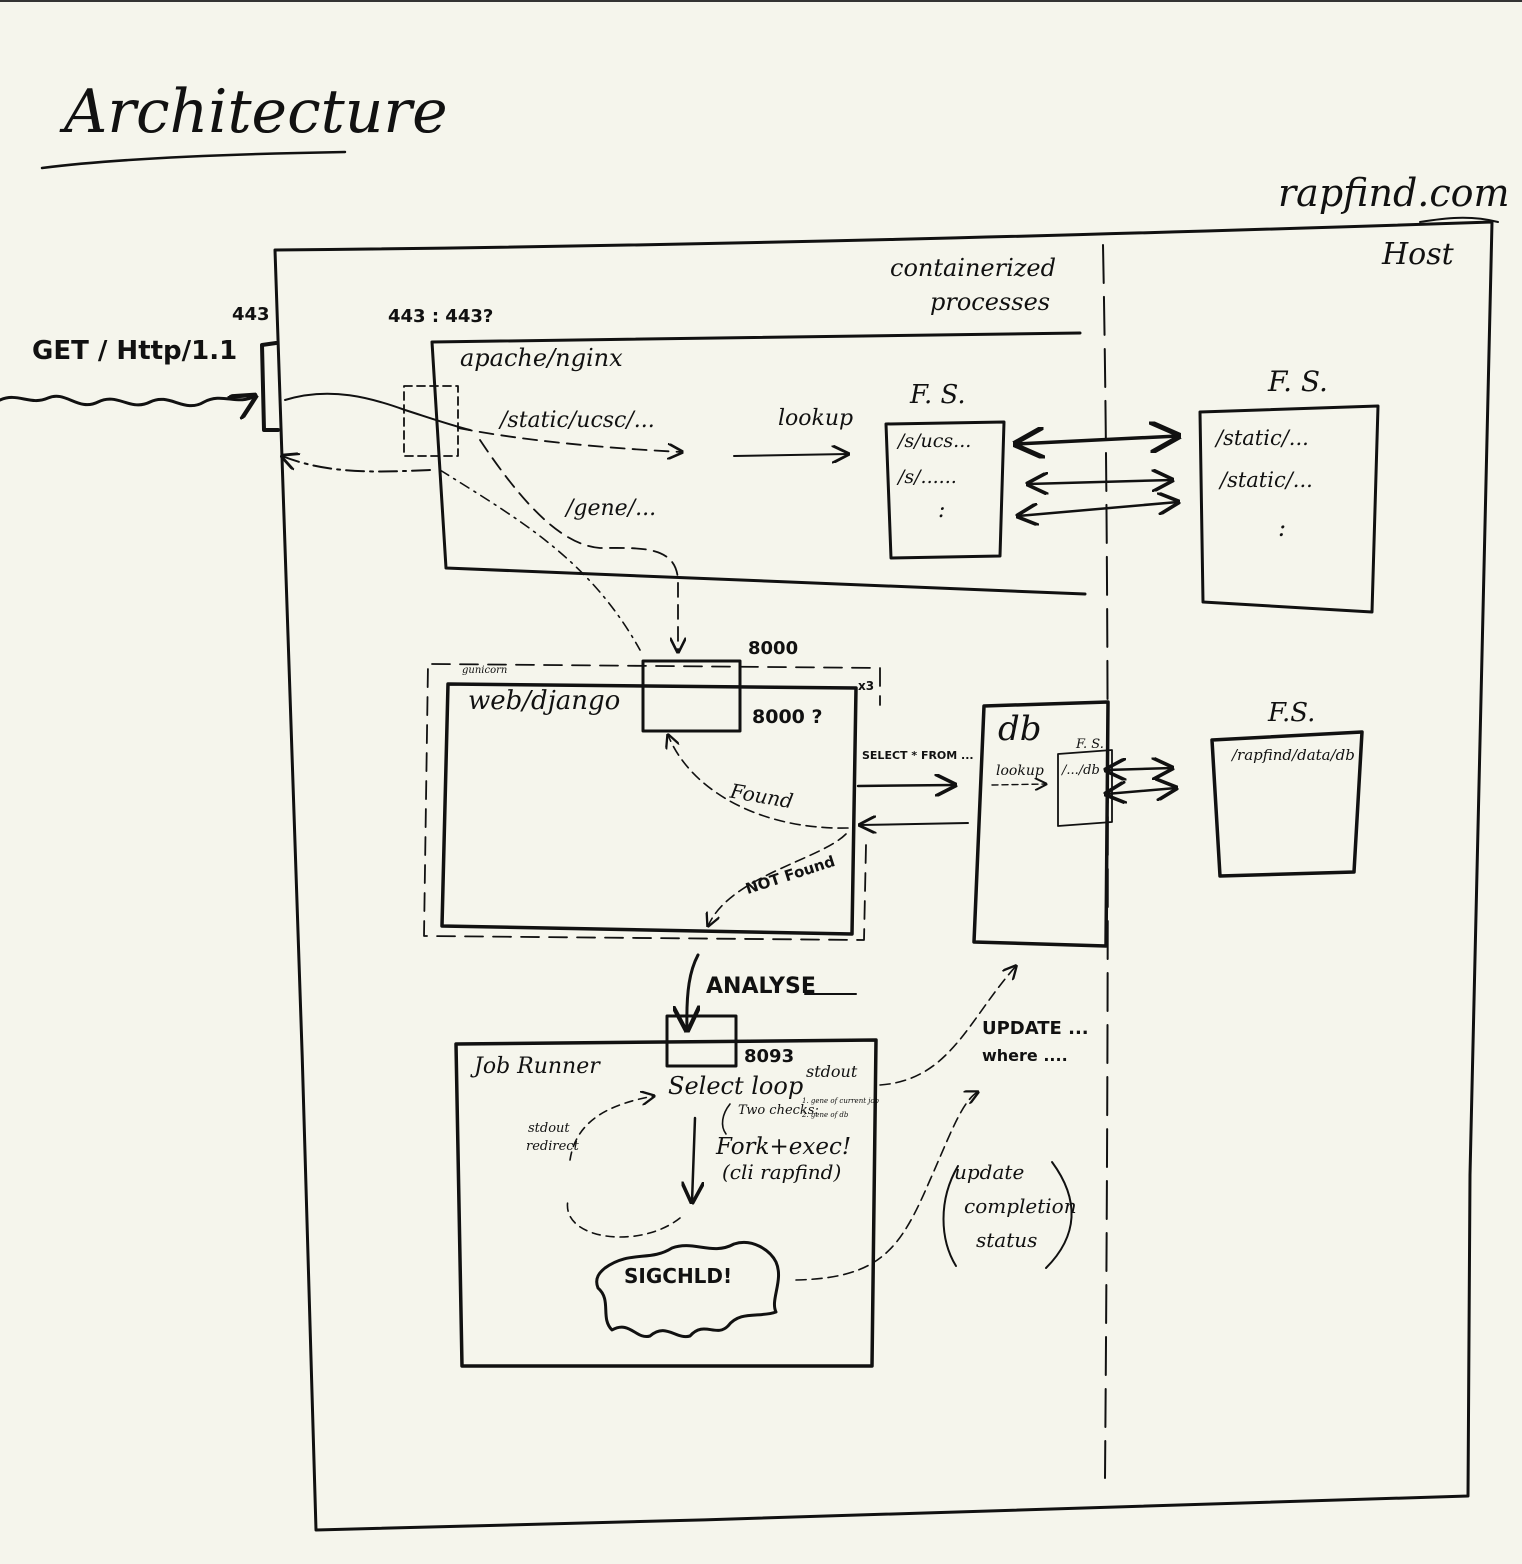 The width and height of the screenshot is (1522, 1564). What do you see at coordinates (1020, 729) in the screenshot?
I see `db-name: db` at bounding box center [1020, 729].